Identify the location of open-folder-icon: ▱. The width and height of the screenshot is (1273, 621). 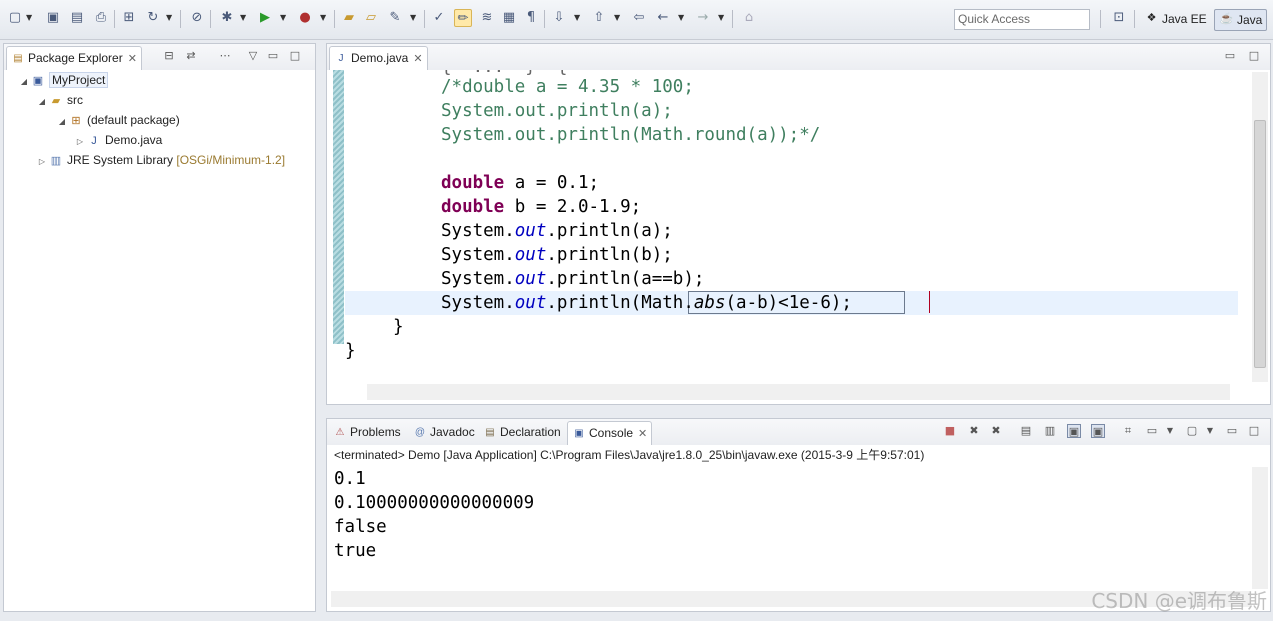
(371, 18).